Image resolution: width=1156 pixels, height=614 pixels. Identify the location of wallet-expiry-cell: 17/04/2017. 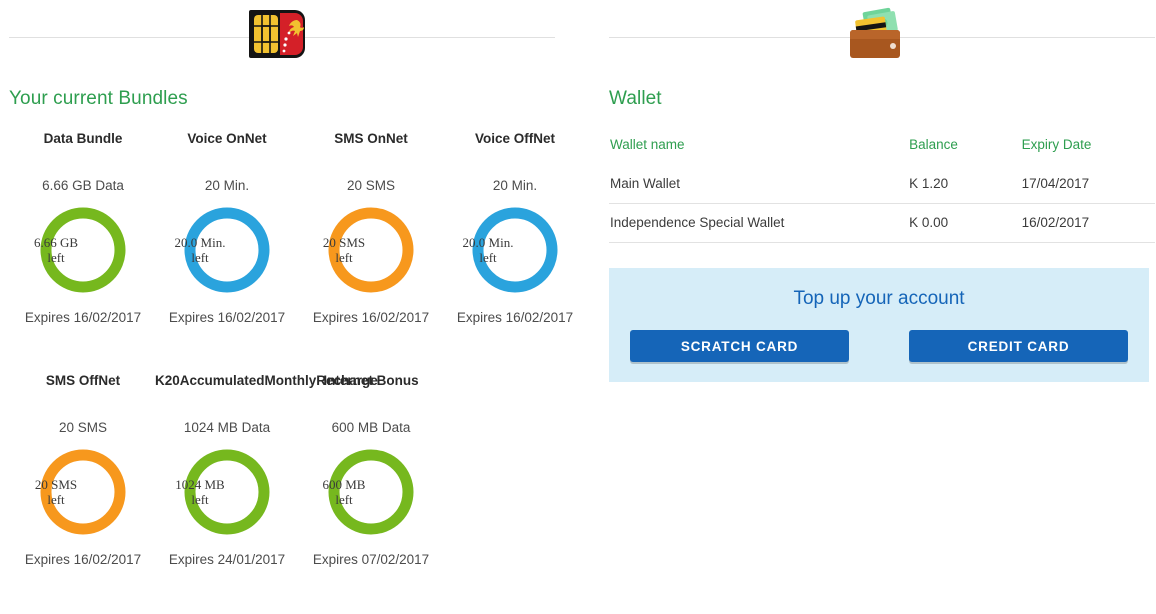
(1087, 184).